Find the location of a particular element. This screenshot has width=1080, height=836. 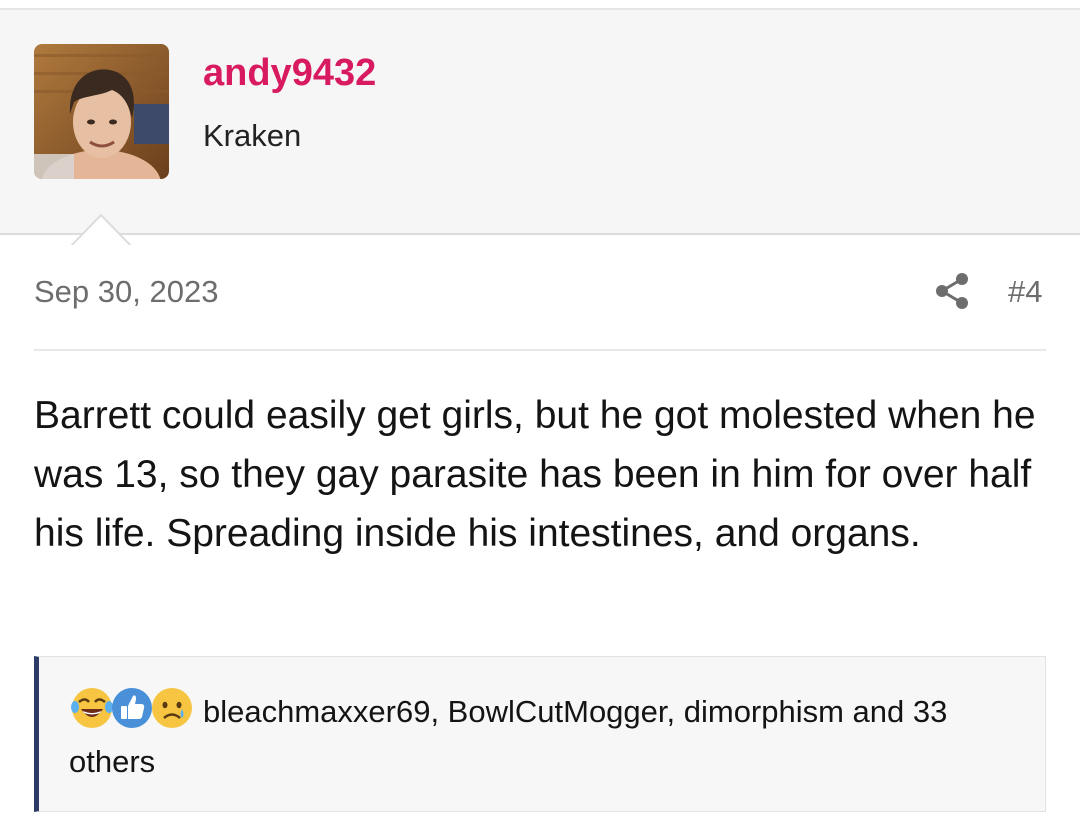

meta-divider is located at coordinates (540, 350).